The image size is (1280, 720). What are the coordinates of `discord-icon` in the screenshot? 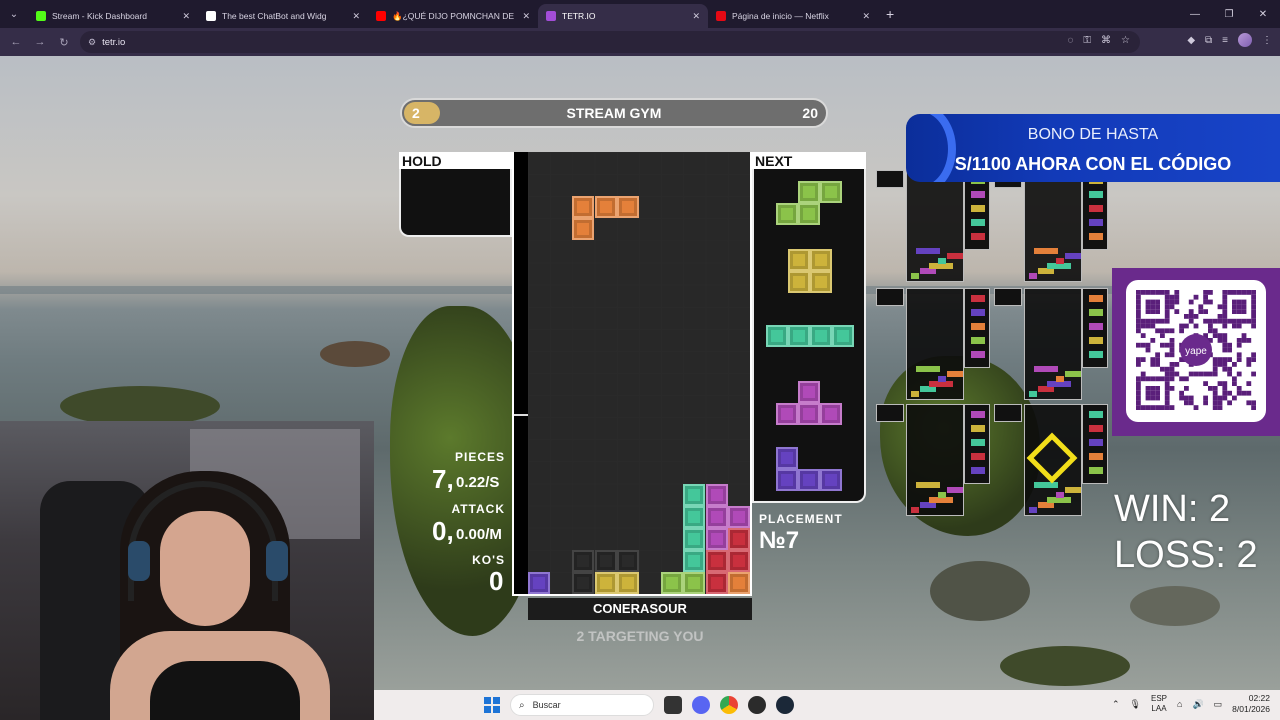 It's located at (701, 705).